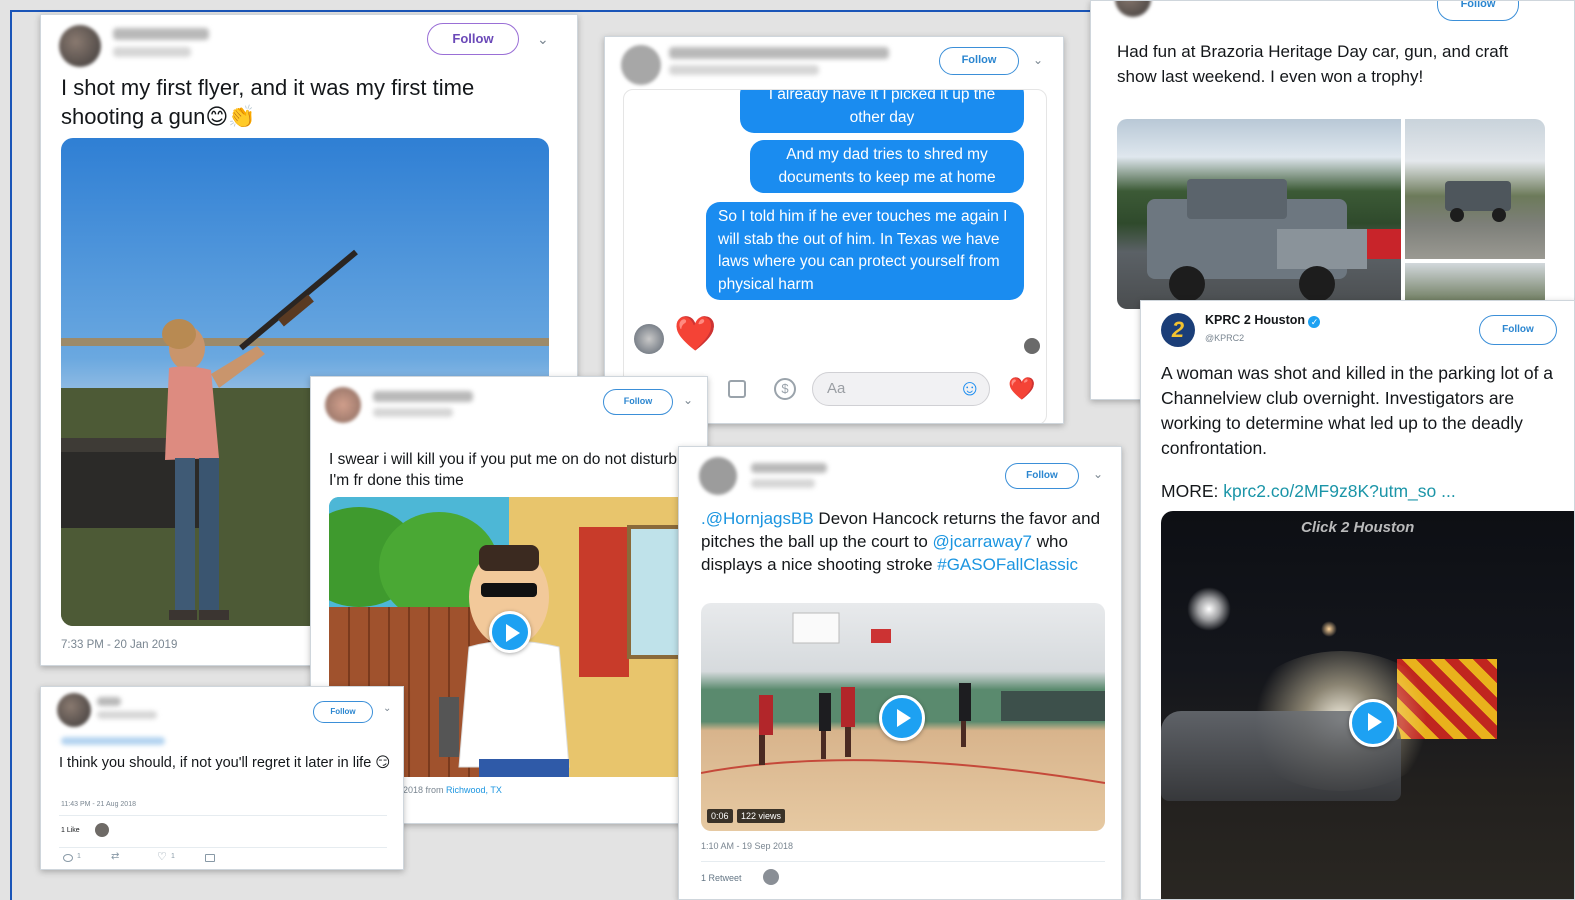 The image size is (1575, 900). Describe the element at coordinates (242, 116) in the screenshot. I see `clapping-emoji: 👏` at that location.